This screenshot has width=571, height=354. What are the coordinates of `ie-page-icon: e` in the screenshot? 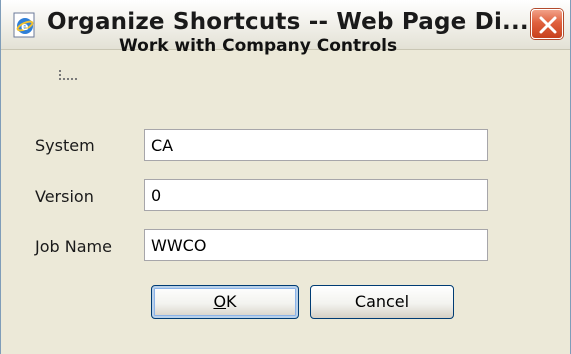 It's located at (25, 25).